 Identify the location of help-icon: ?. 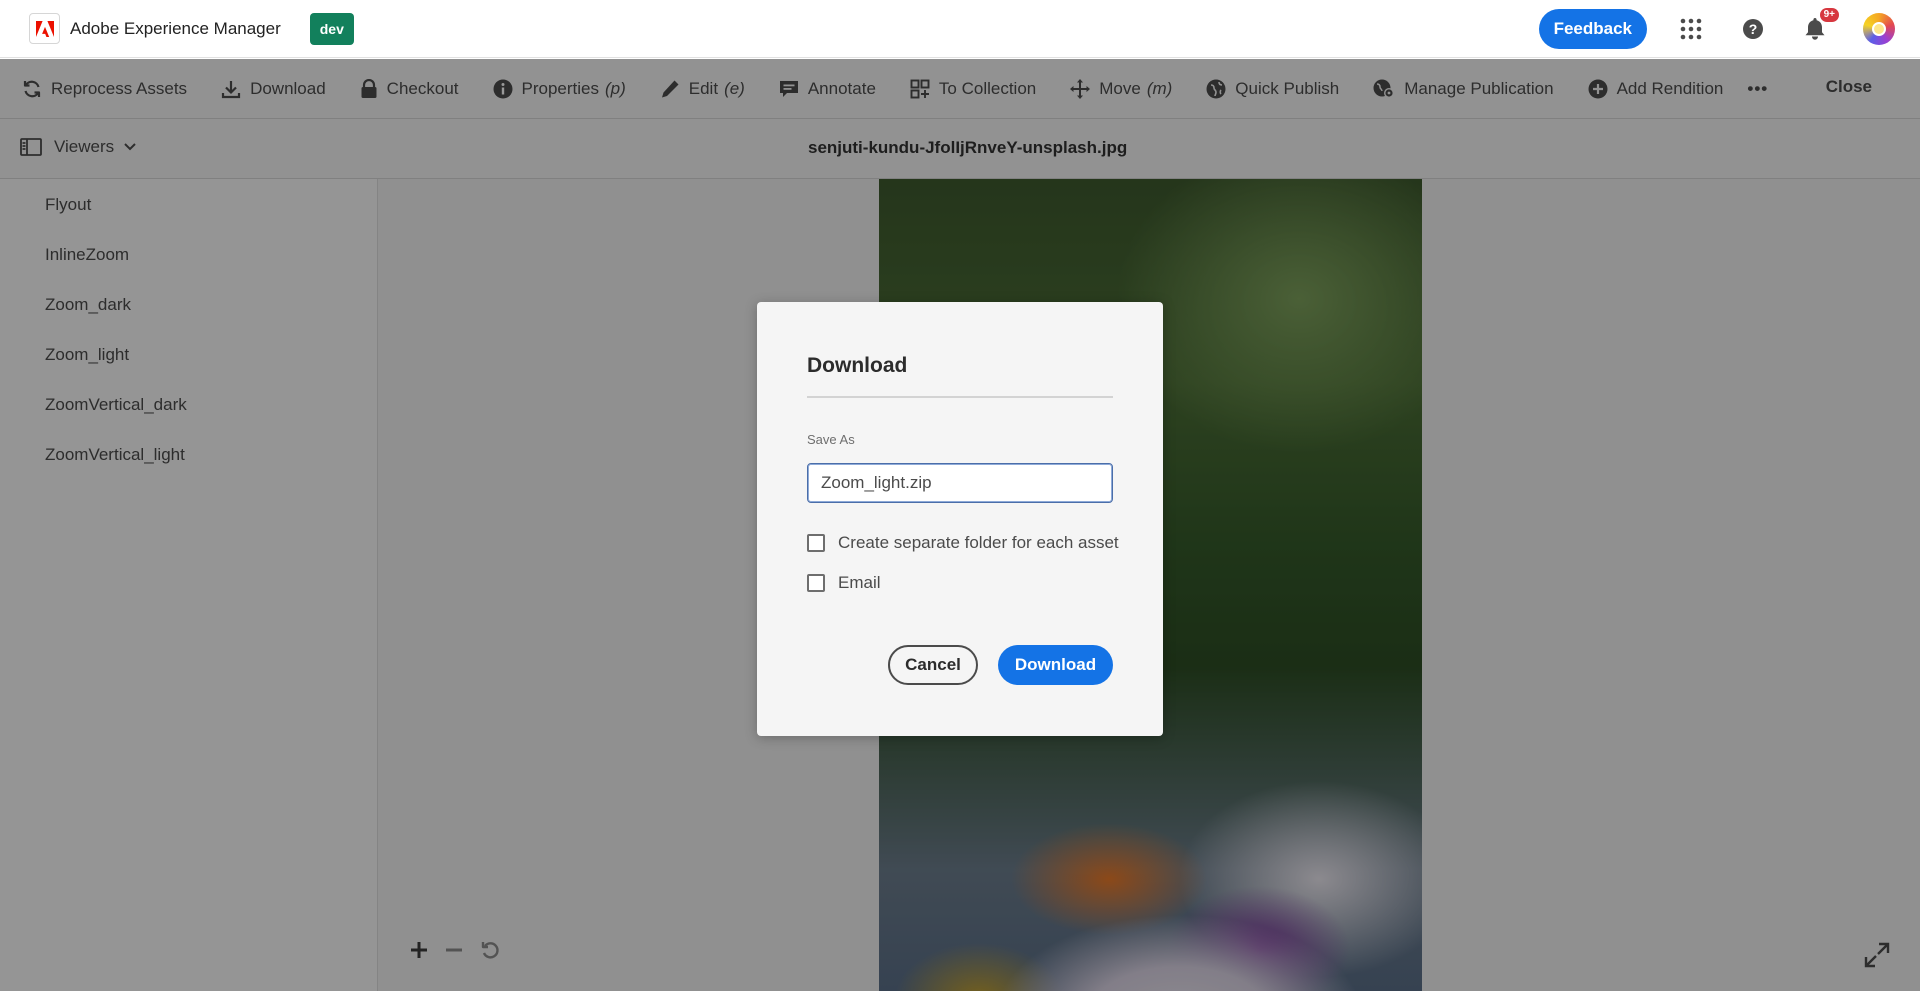
(1753, 29).